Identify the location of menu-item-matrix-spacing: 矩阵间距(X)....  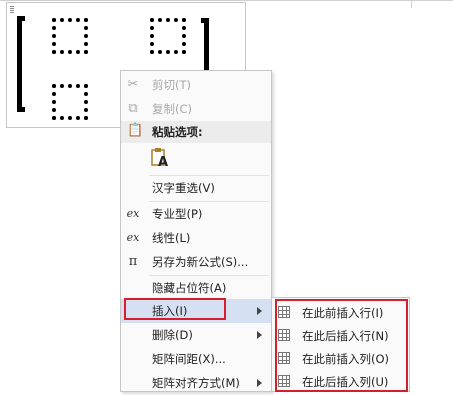
(196, 359).